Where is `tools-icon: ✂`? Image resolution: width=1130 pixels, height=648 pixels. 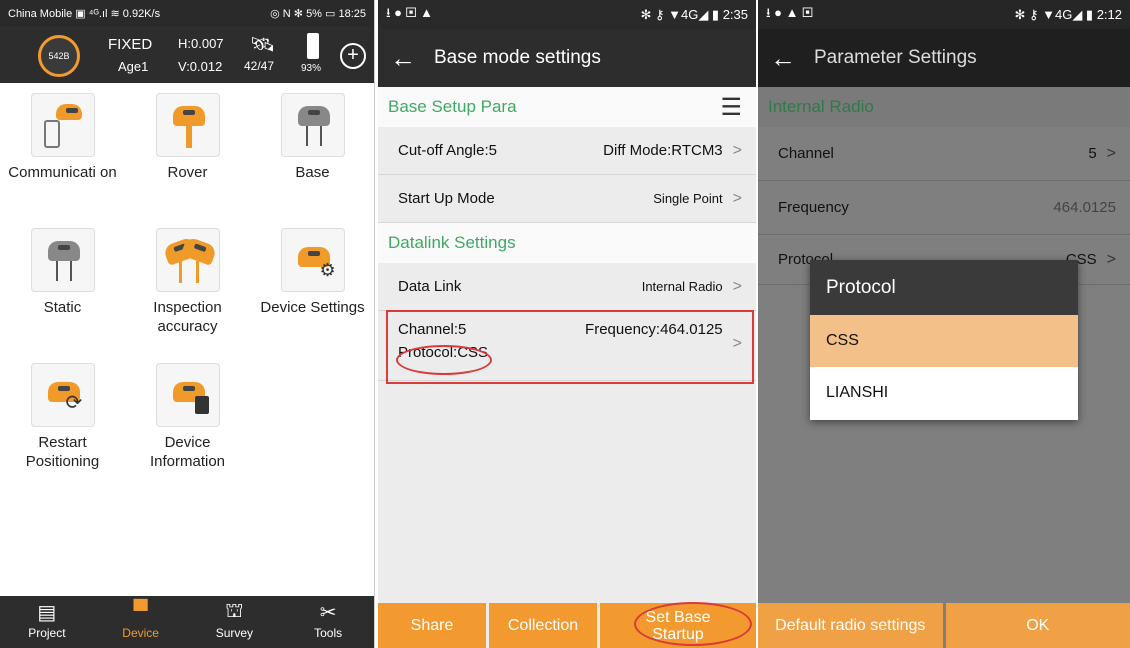
tools-icon: ✂ is located at coordinates (328, 613).